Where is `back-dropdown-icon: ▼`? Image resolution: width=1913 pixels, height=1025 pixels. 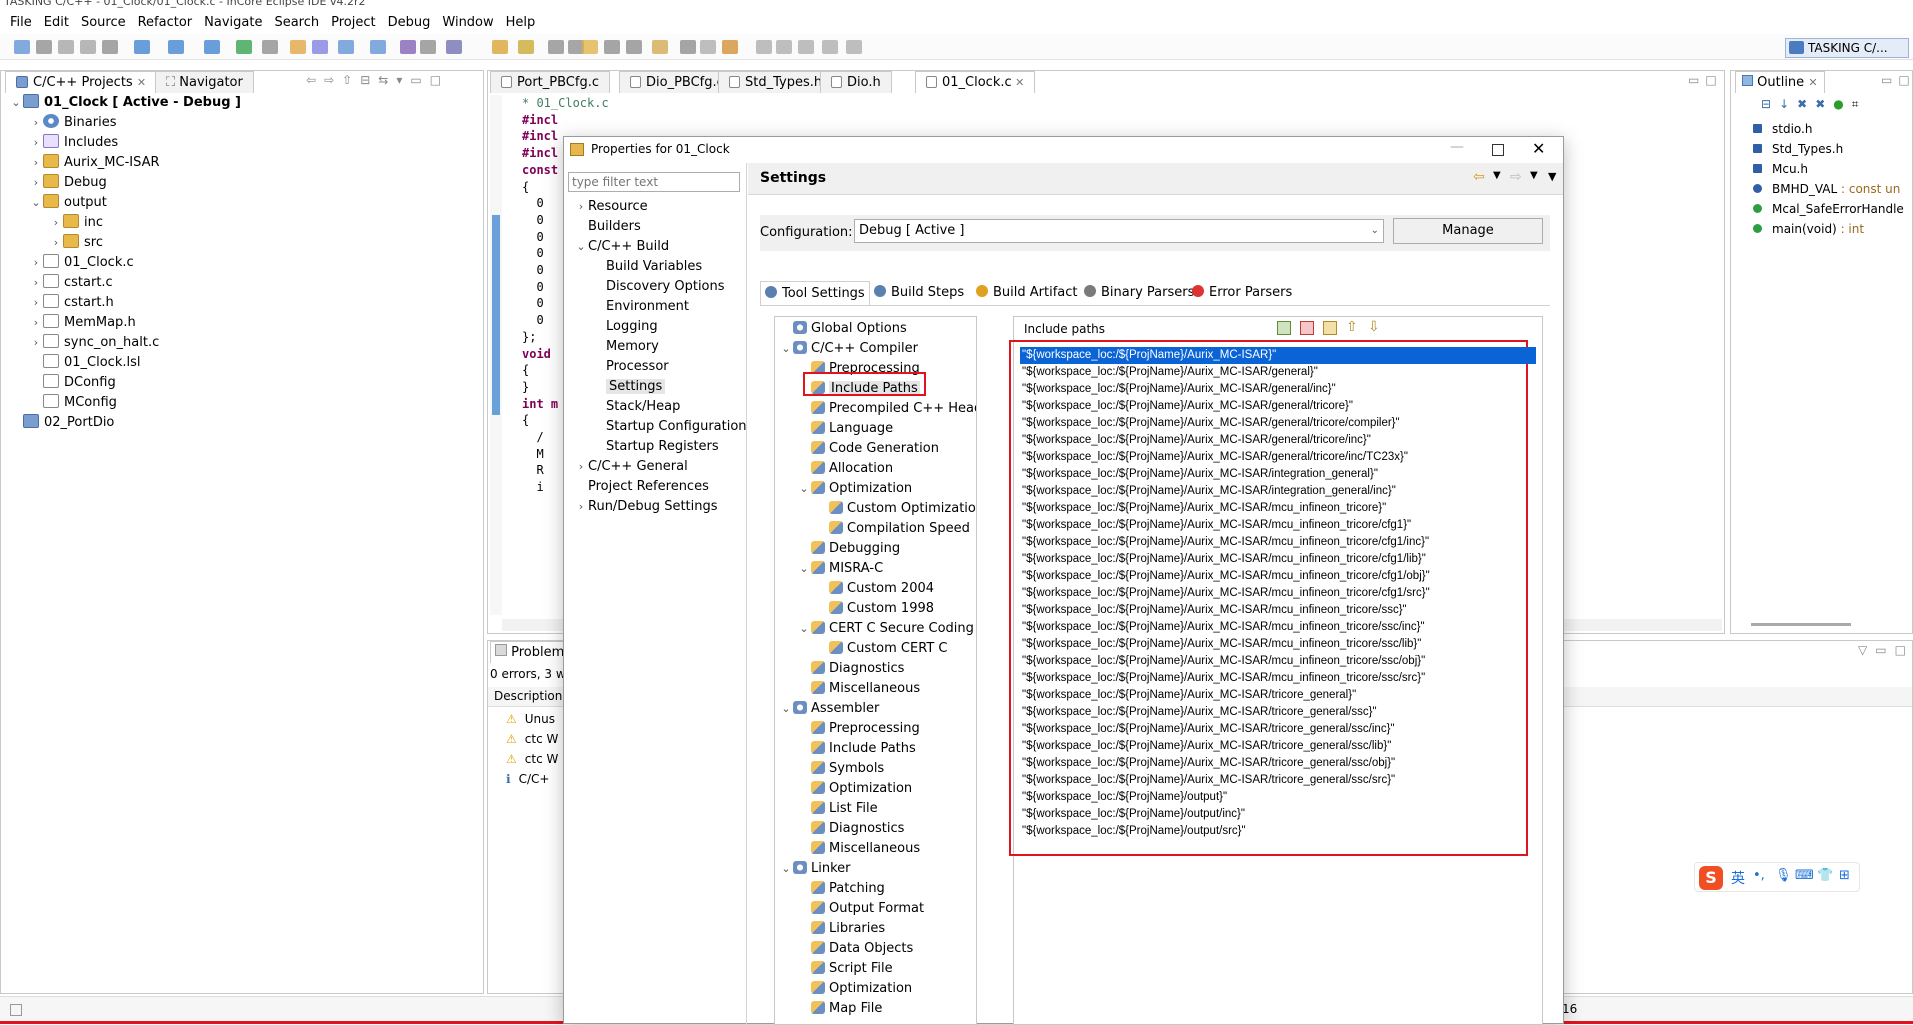
back-dropdown-icon: ▼ is located at coordinates (1497, 175).